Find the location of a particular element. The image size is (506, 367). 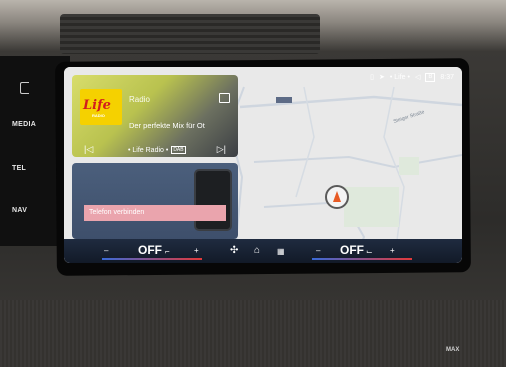

smartphone-icon is located at coordinates (213, 200).